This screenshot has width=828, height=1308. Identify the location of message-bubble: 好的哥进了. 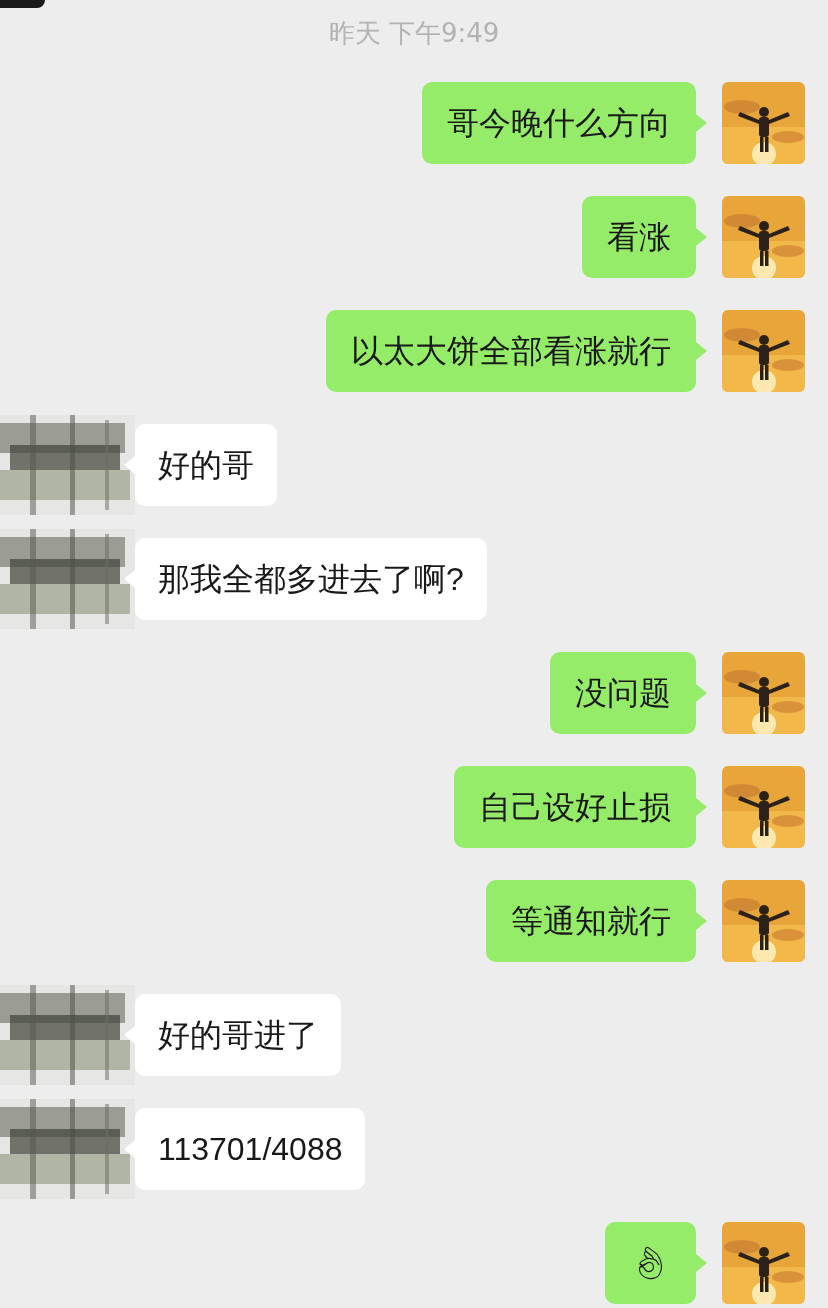
(238, 1035).